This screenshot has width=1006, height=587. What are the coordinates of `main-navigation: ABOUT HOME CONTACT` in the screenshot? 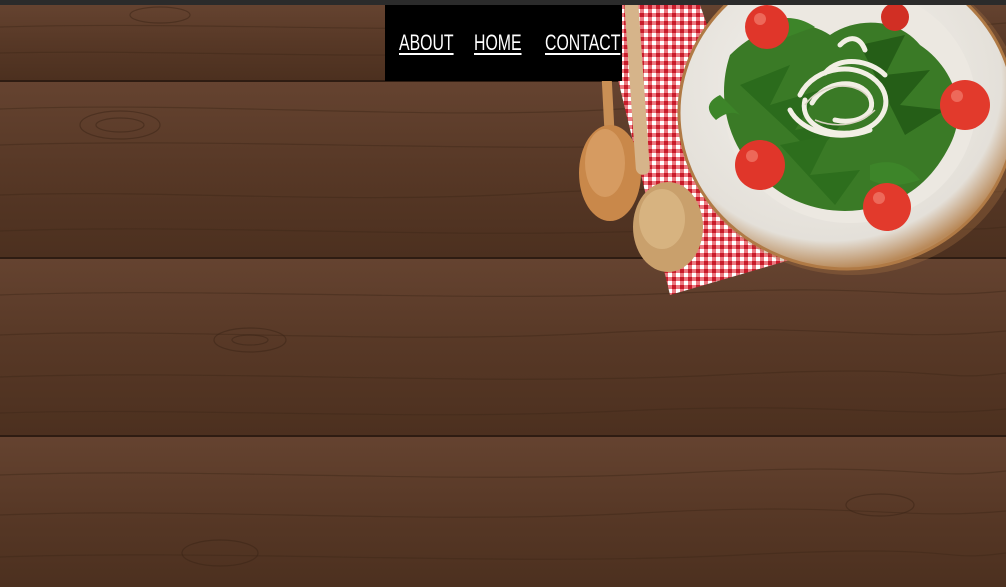 It's located at (503, 43).